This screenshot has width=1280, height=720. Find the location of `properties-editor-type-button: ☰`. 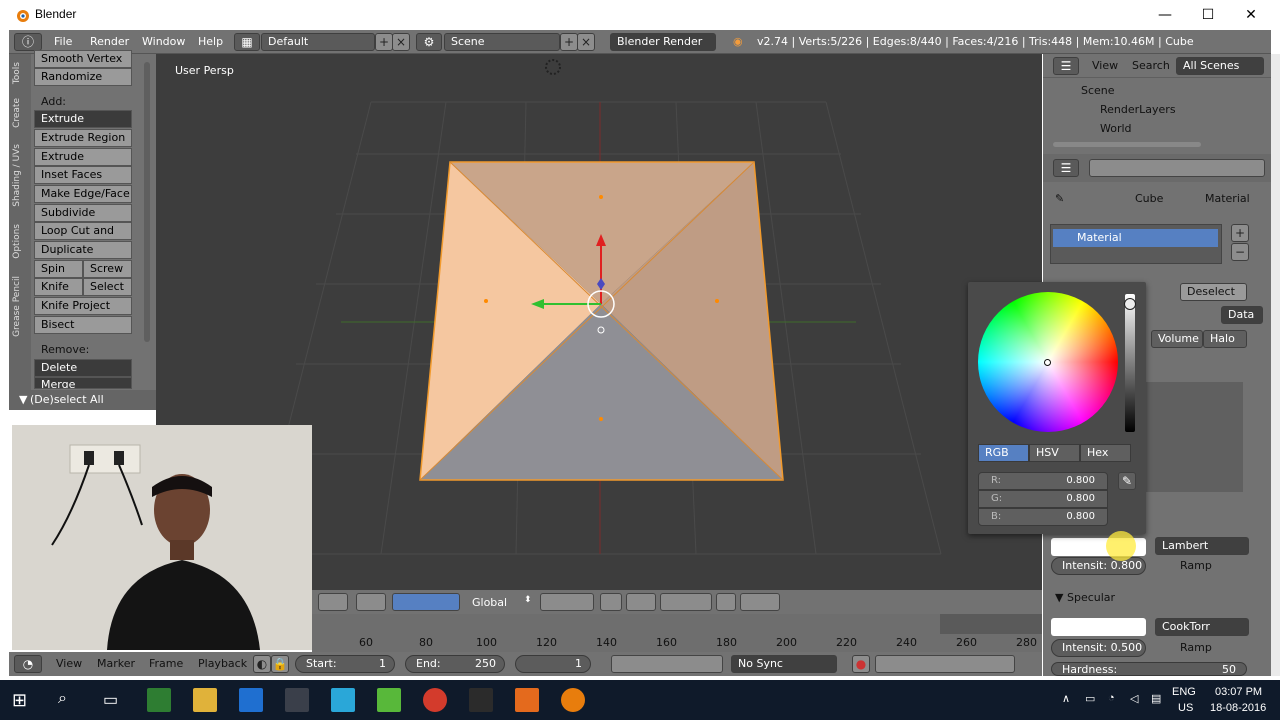

properties-editor-type-button: ☰ is located at coordinates (1066, 168).